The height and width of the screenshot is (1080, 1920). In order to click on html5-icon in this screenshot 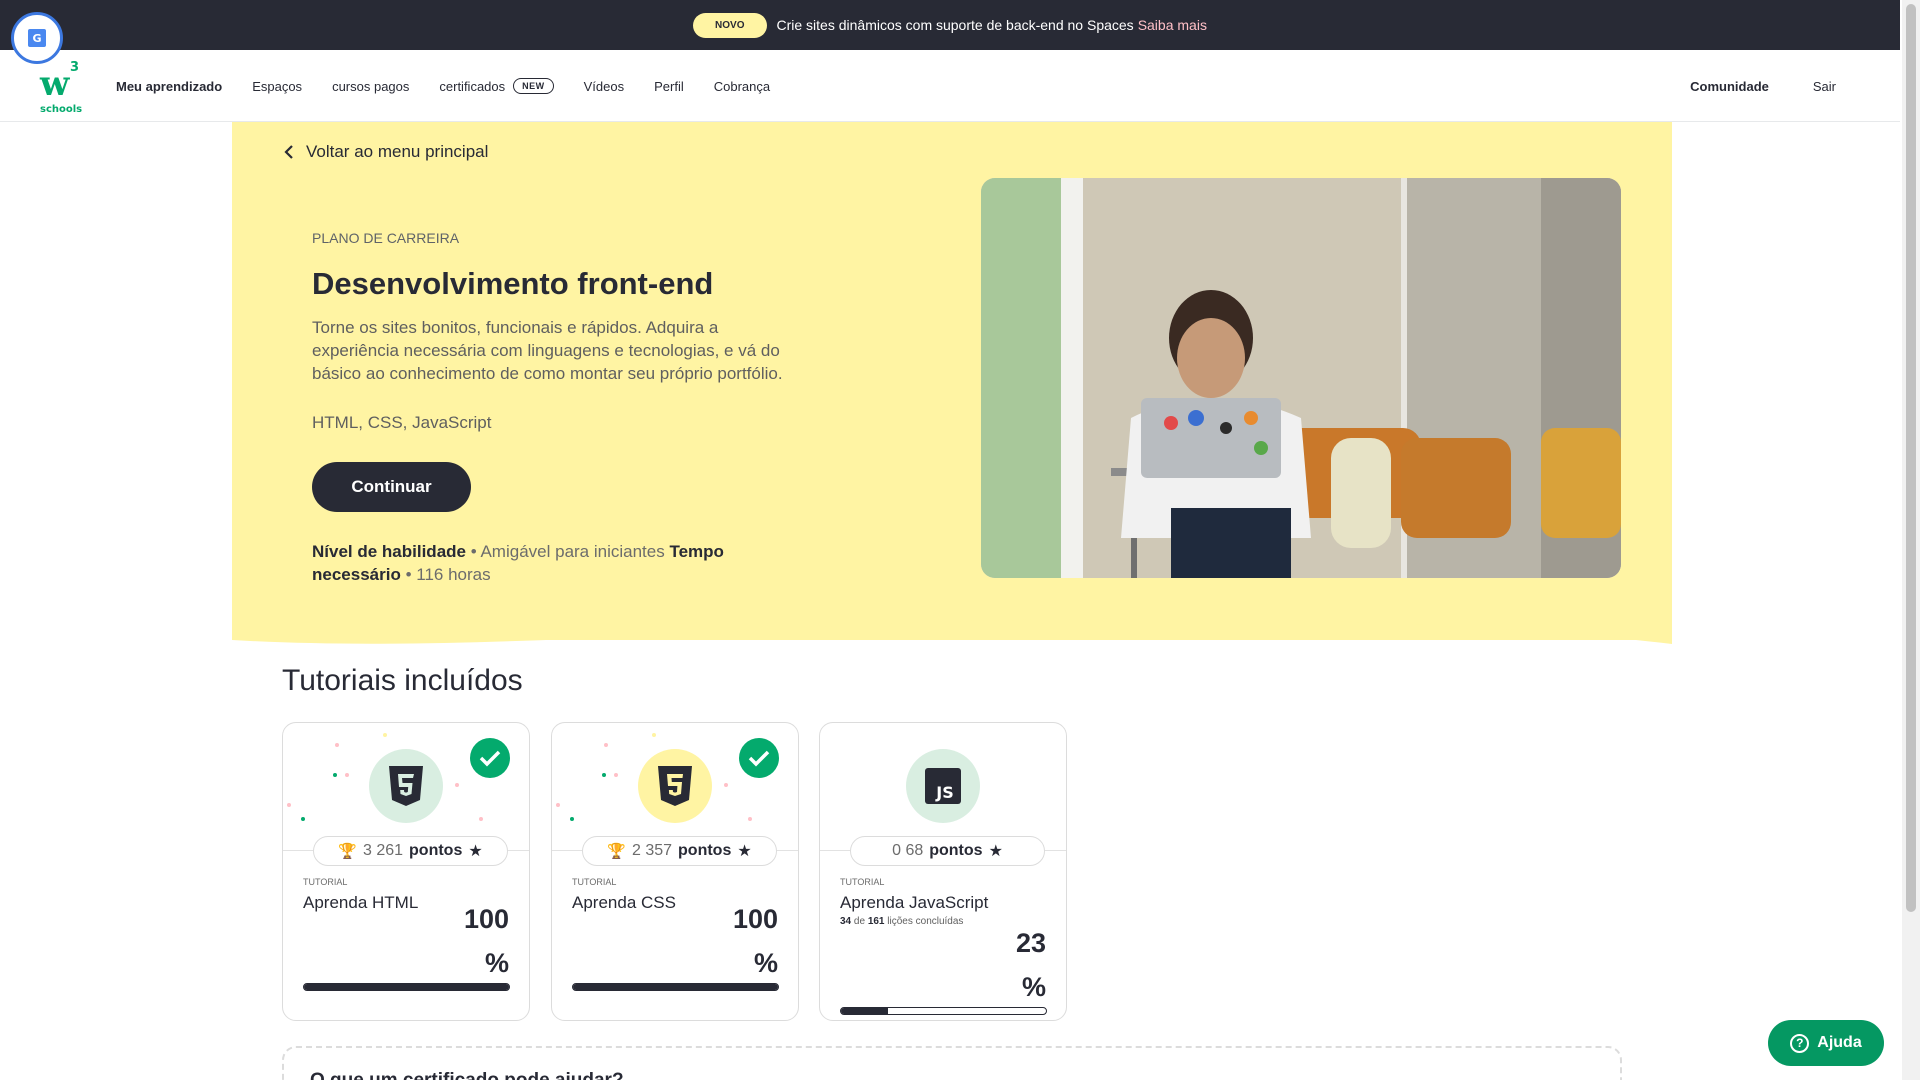, I will do `click(406, 786)`.